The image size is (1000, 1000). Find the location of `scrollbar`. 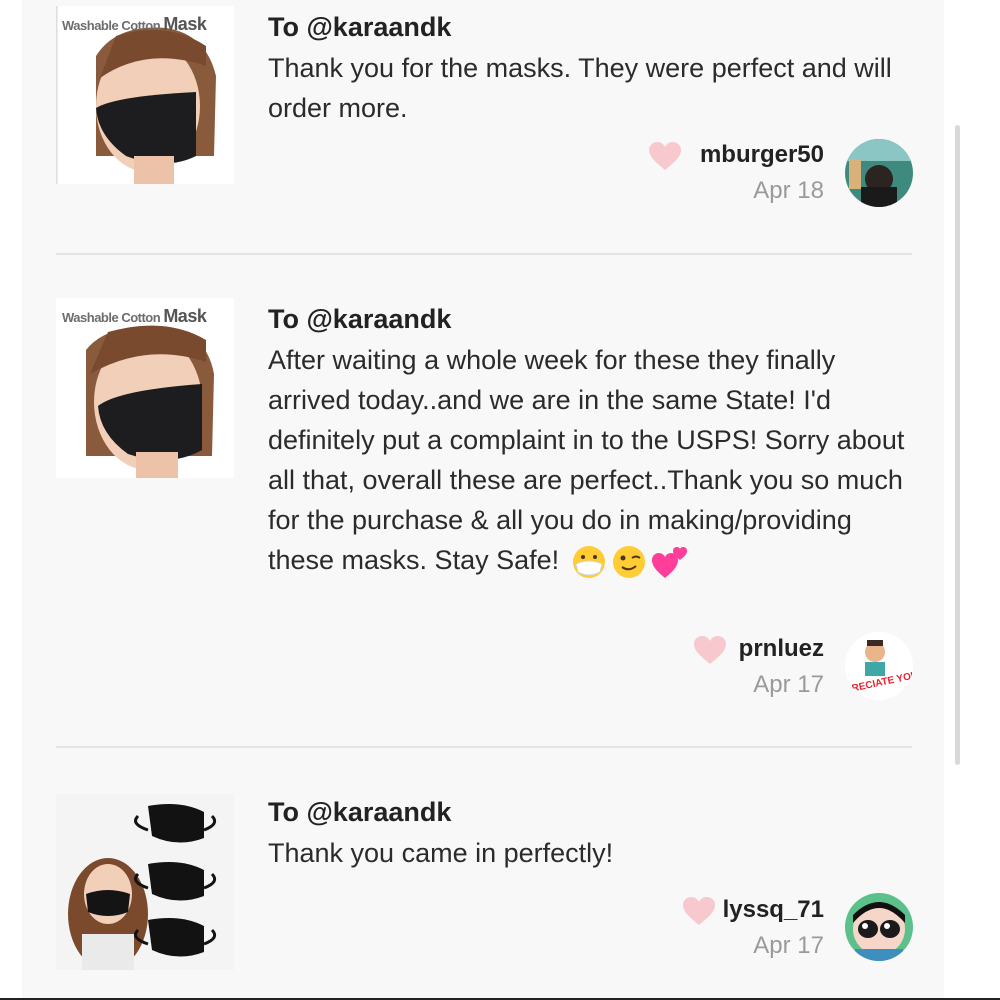

scrollbar is located at coordinates (957, 445).